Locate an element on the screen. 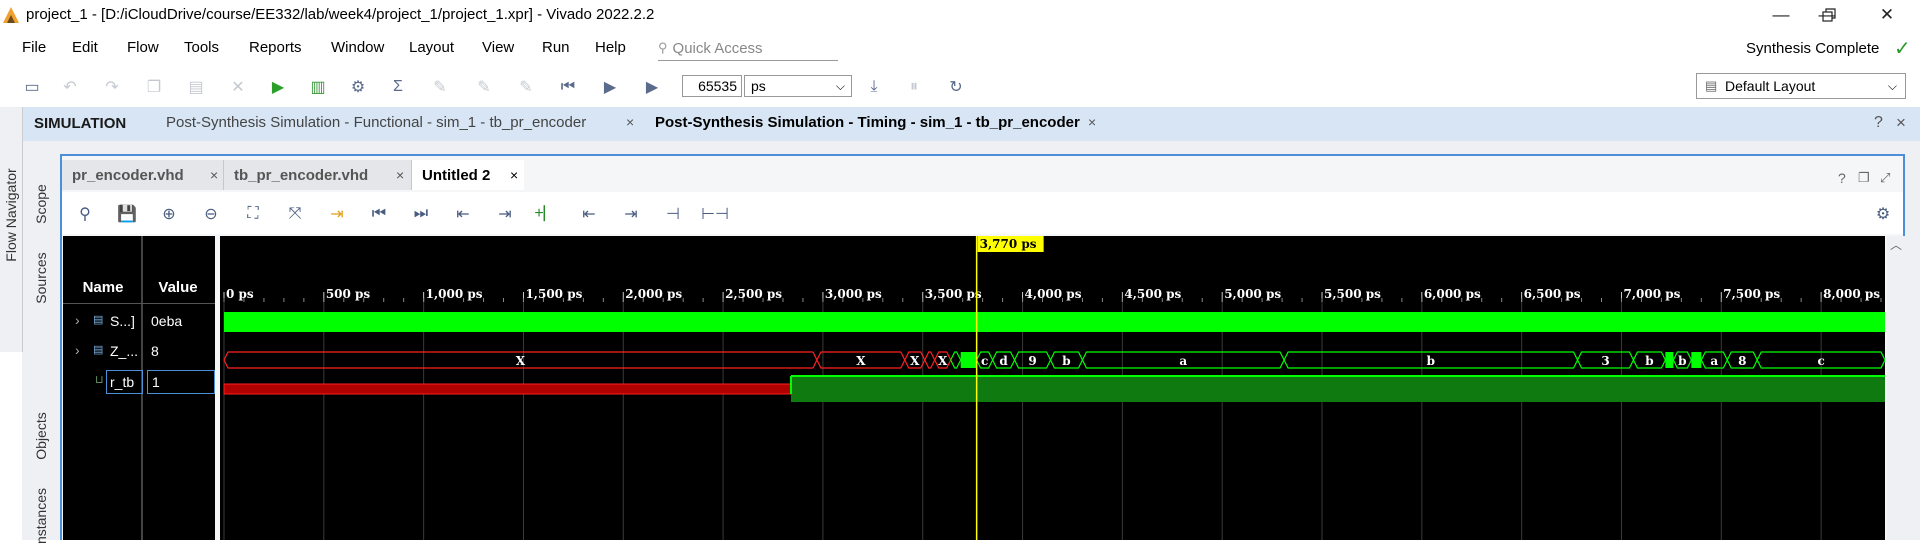  goto-cursor-icon: ⇥ is located at coordinates (337, 214).